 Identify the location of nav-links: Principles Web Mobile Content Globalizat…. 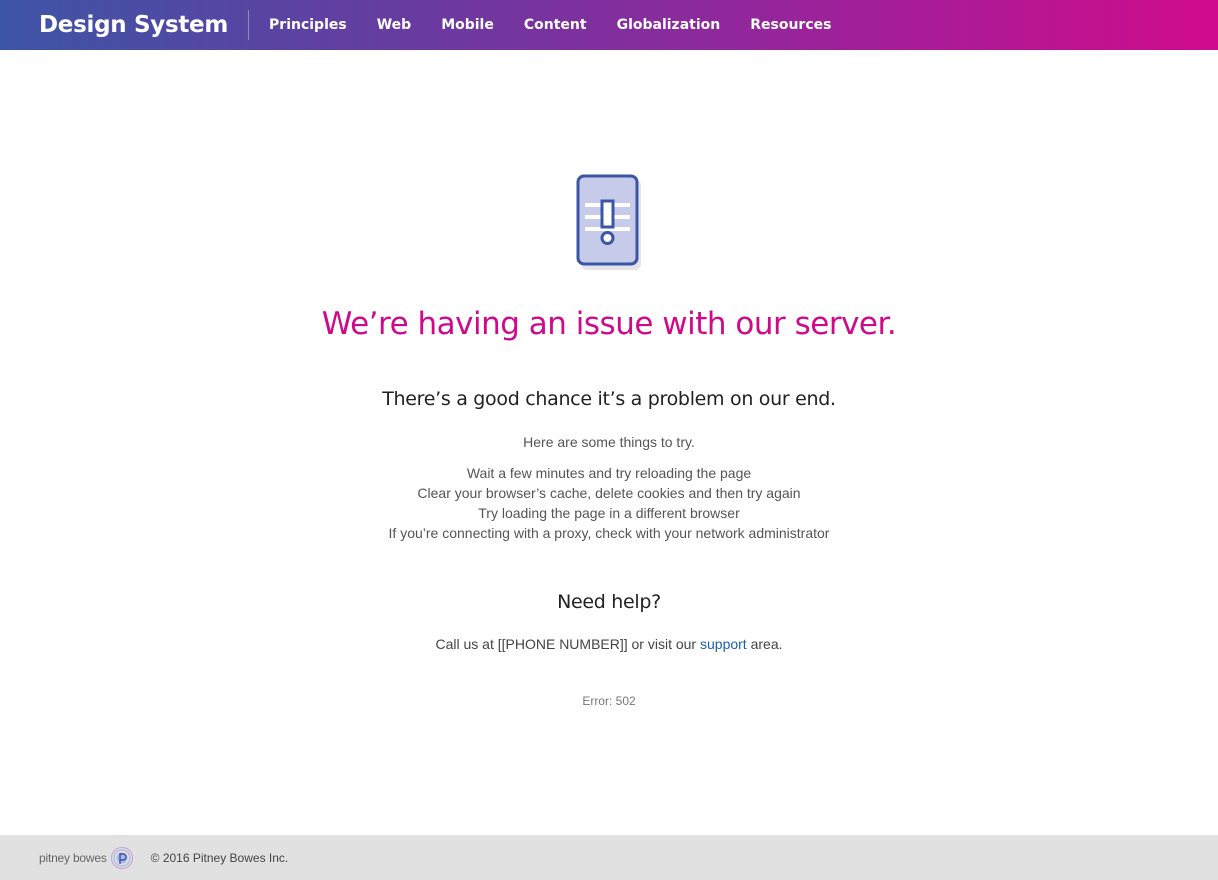
(565, 25).